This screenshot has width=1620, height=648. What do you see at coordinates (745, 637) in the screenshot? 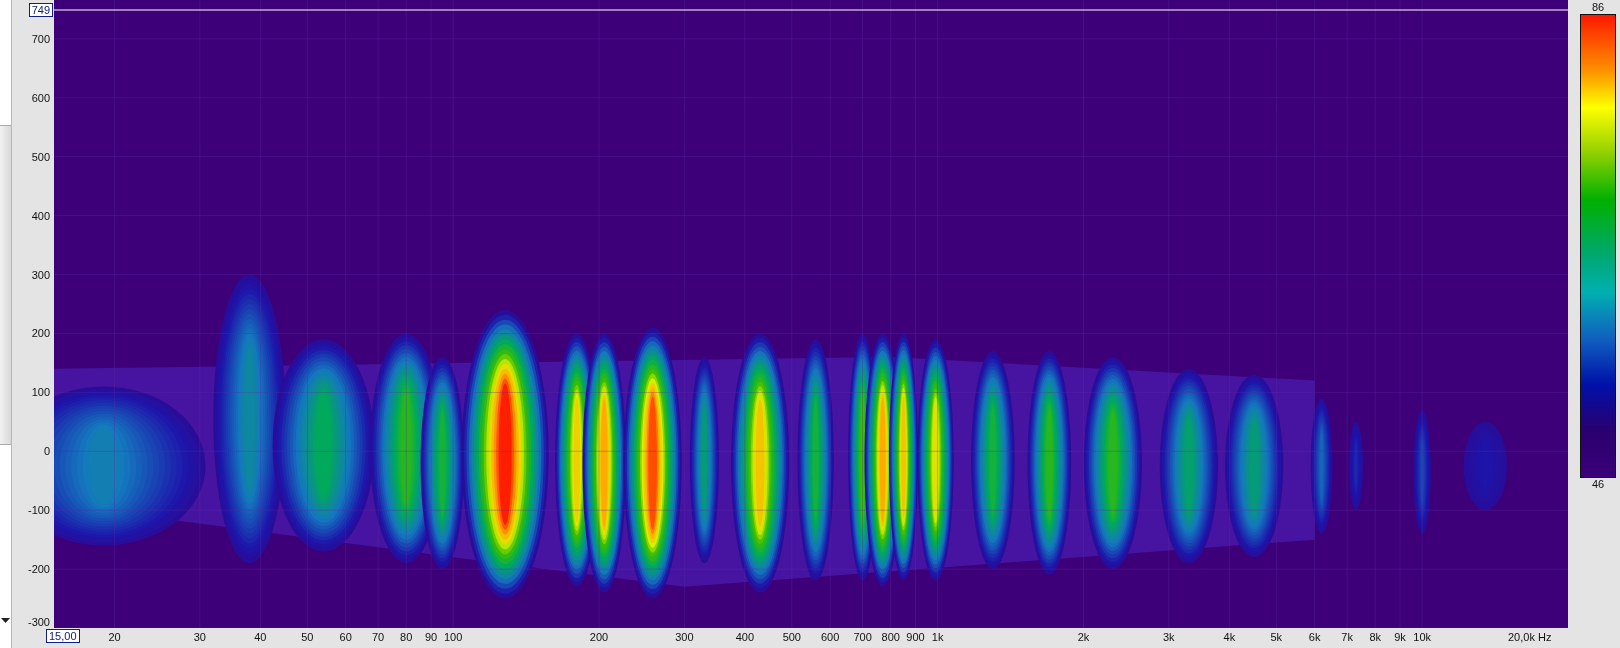
I see `x-axis-label: 400` at bounding box center [745, 637].